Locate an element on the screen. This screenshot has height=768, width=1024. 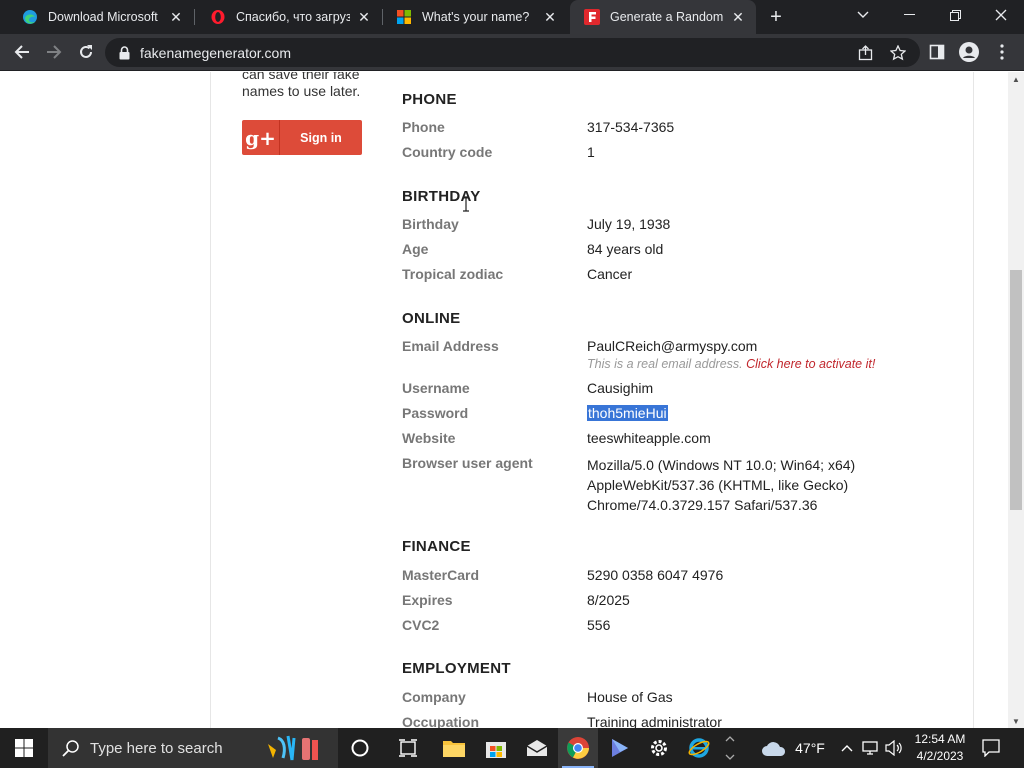
row-company: Company House of Gas is located at coordinates (682, 699).